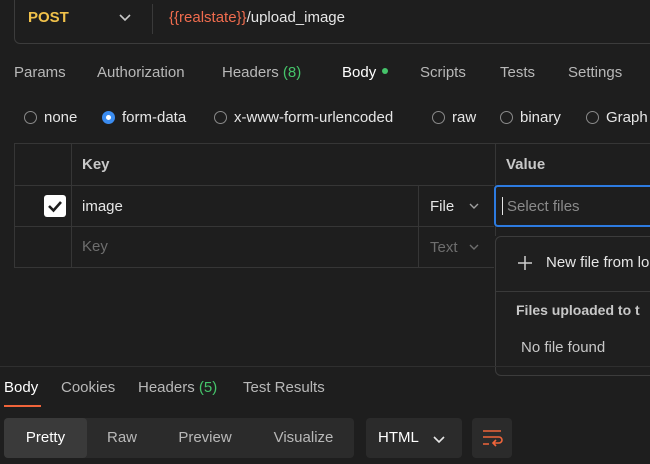 The height and width of the screenshot is (464, 650). What do you see at coordinates (332, 143) in the screenshot?
I see `table-border-top` at bounding box center [332, 143].